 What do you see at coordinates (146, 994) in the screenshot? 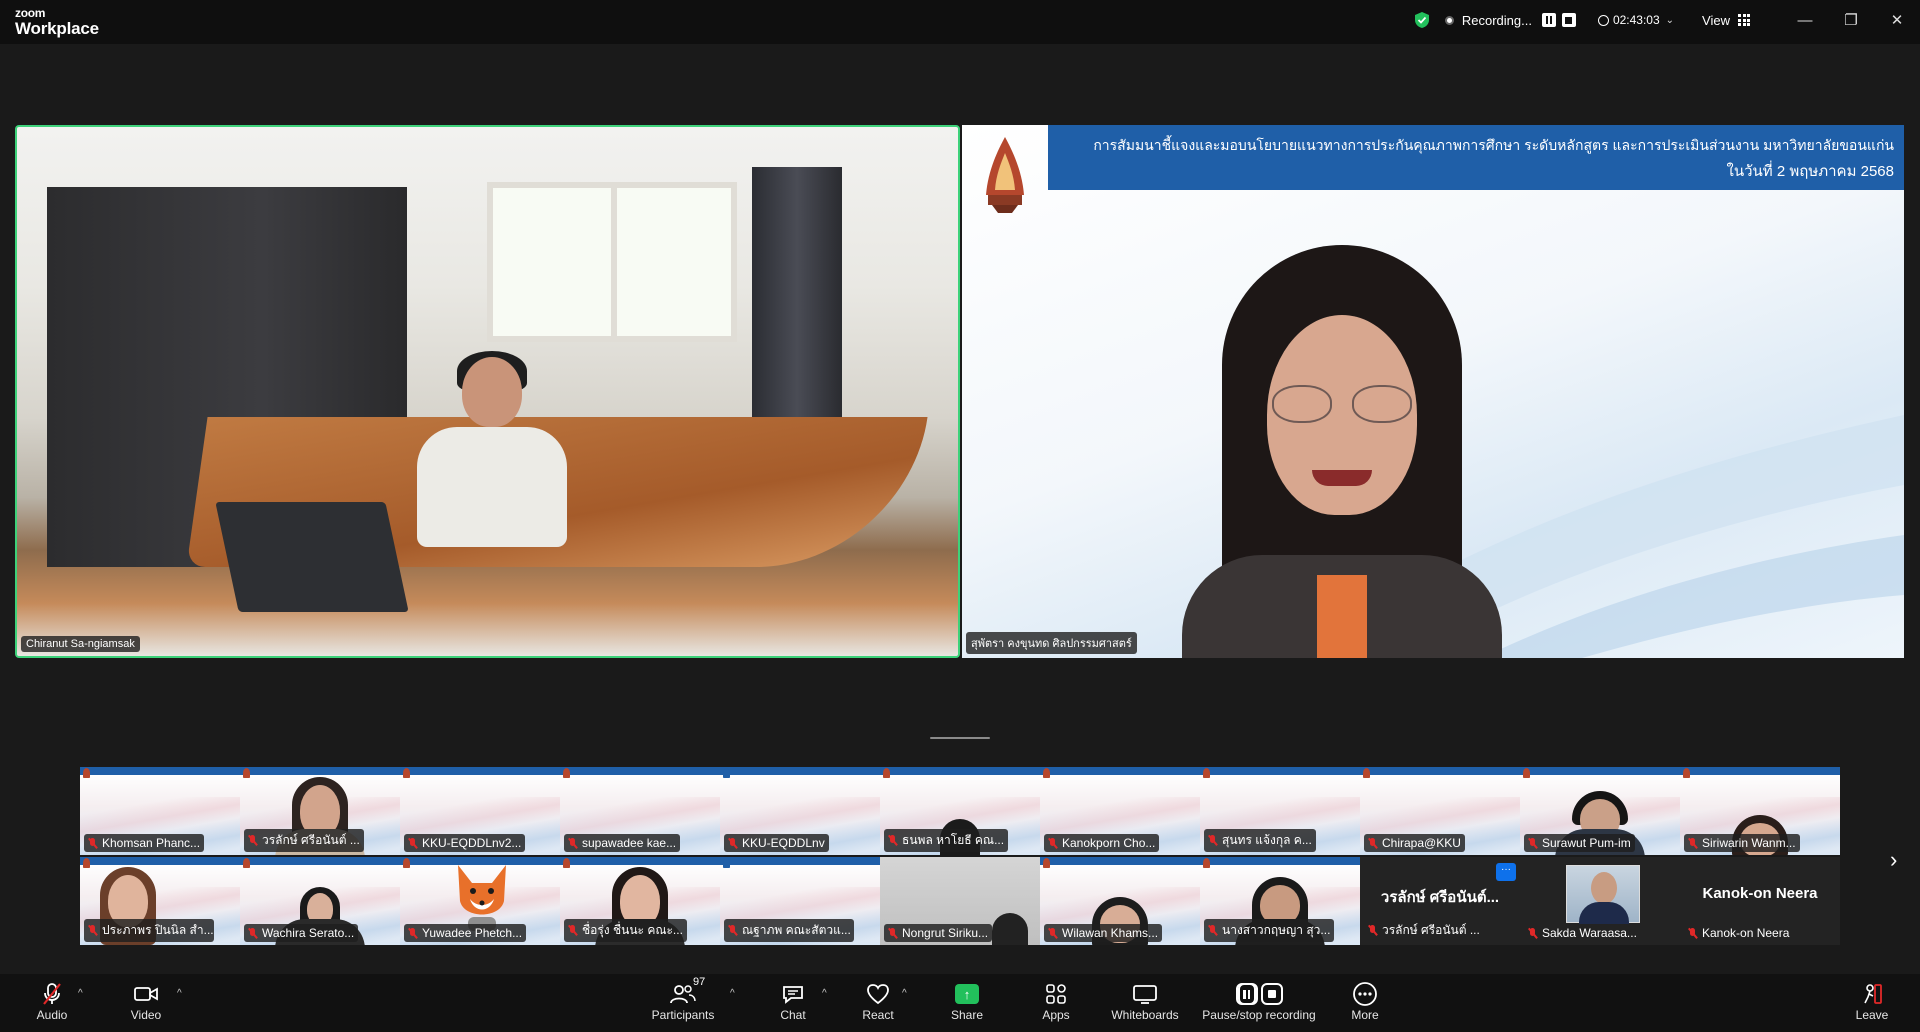
I see `video-camera-icon` at bounding box center [146, 994].